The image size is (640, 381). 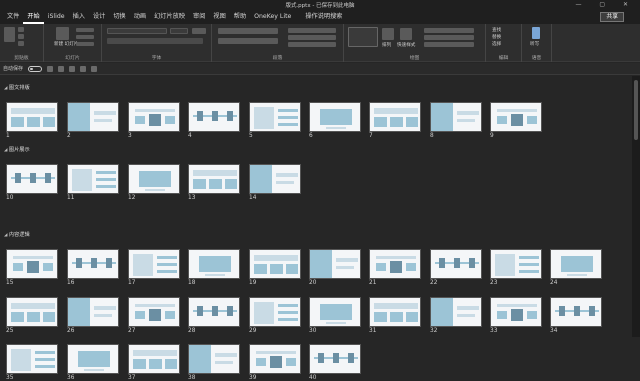 What do you see at coordinates (323, 17) in the screenshot?
I see `tab-12: 操作说明搜索` at bounding box center [323, 17].